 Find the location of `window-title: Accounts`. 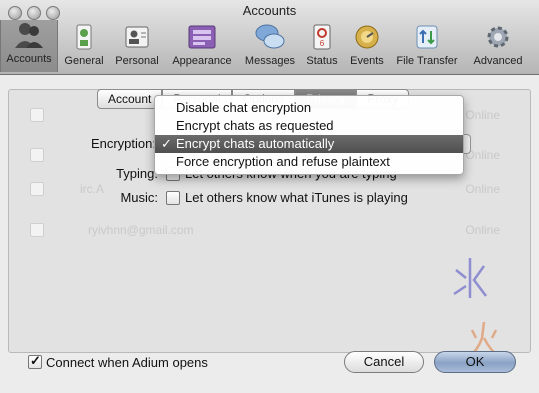

window-title: Accounts is located at coordinates (269, 10).